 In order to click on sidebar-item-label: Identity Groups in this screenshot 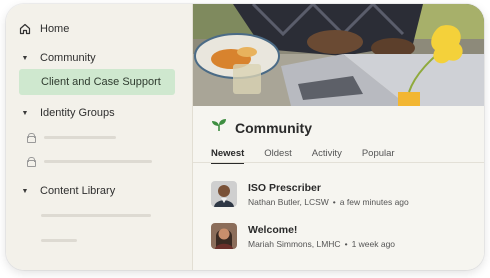, I will do `click(77, 113)`.